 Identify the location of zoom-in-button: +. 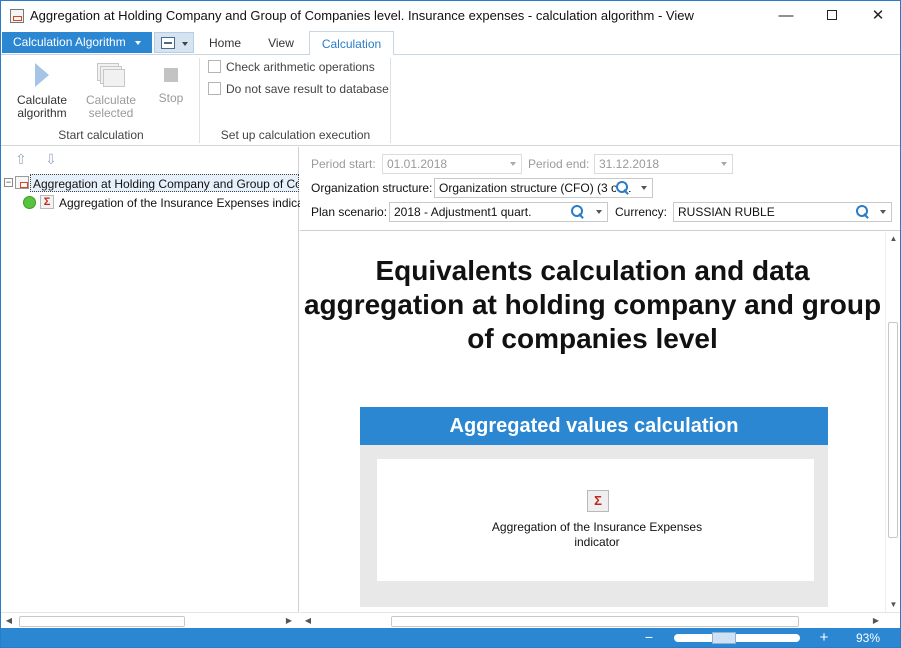
(824, 637).